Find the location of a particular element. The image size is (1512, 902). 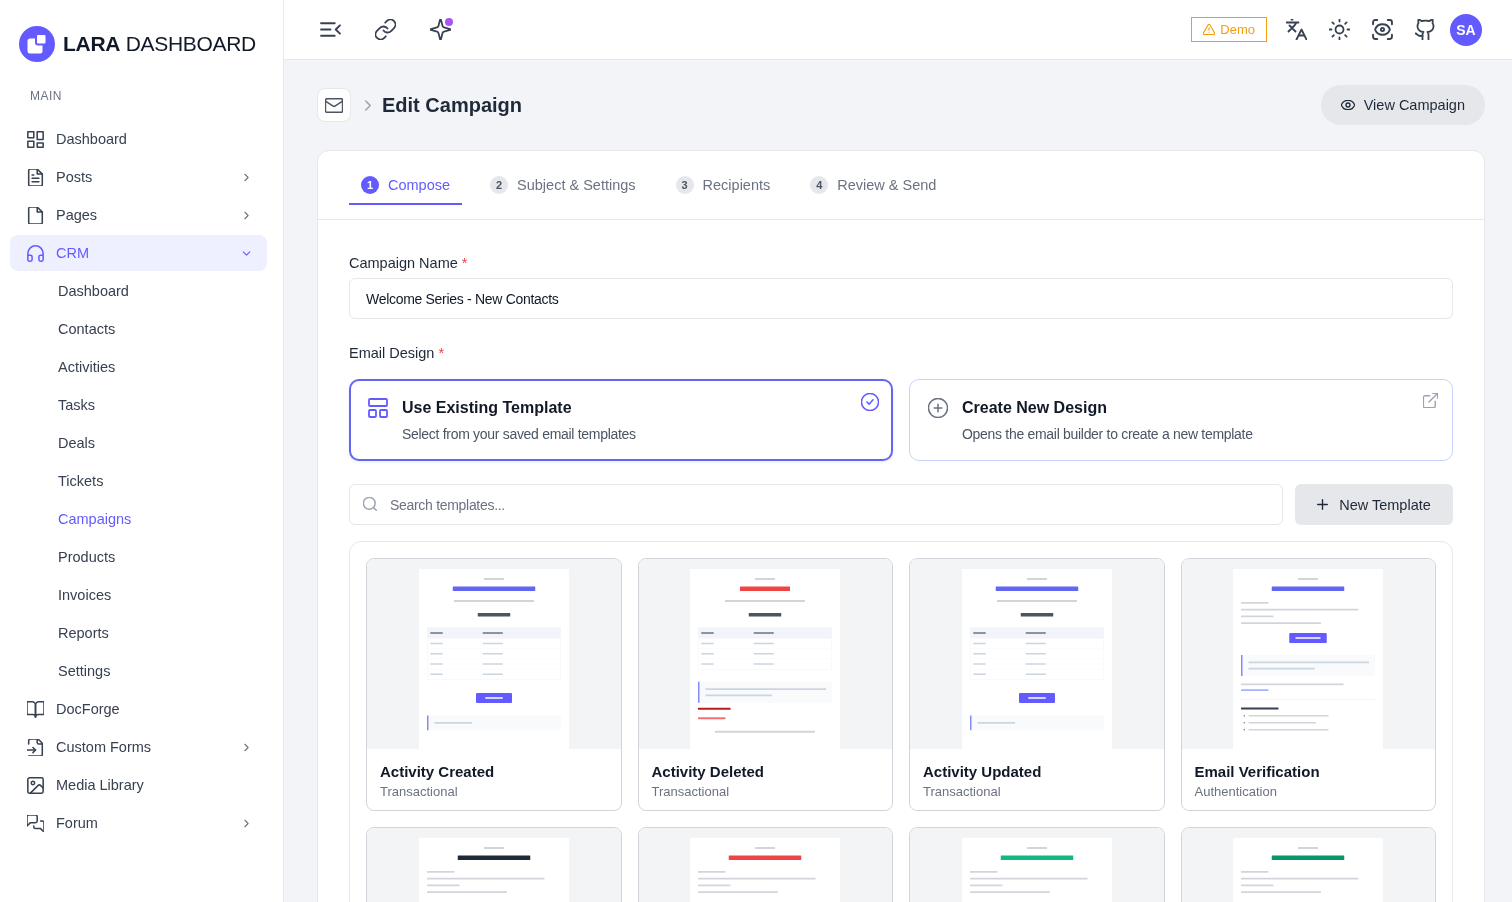

link-icon is located at coordinates (385, 29).